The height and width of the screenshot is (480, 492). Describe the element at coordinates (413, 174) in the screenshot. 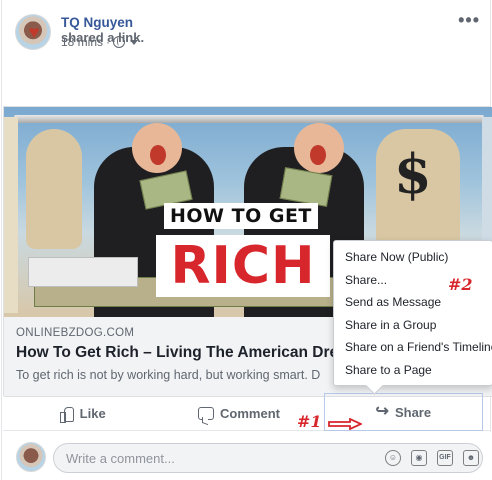

I see `dollar-sign-graphic: $` at that location.